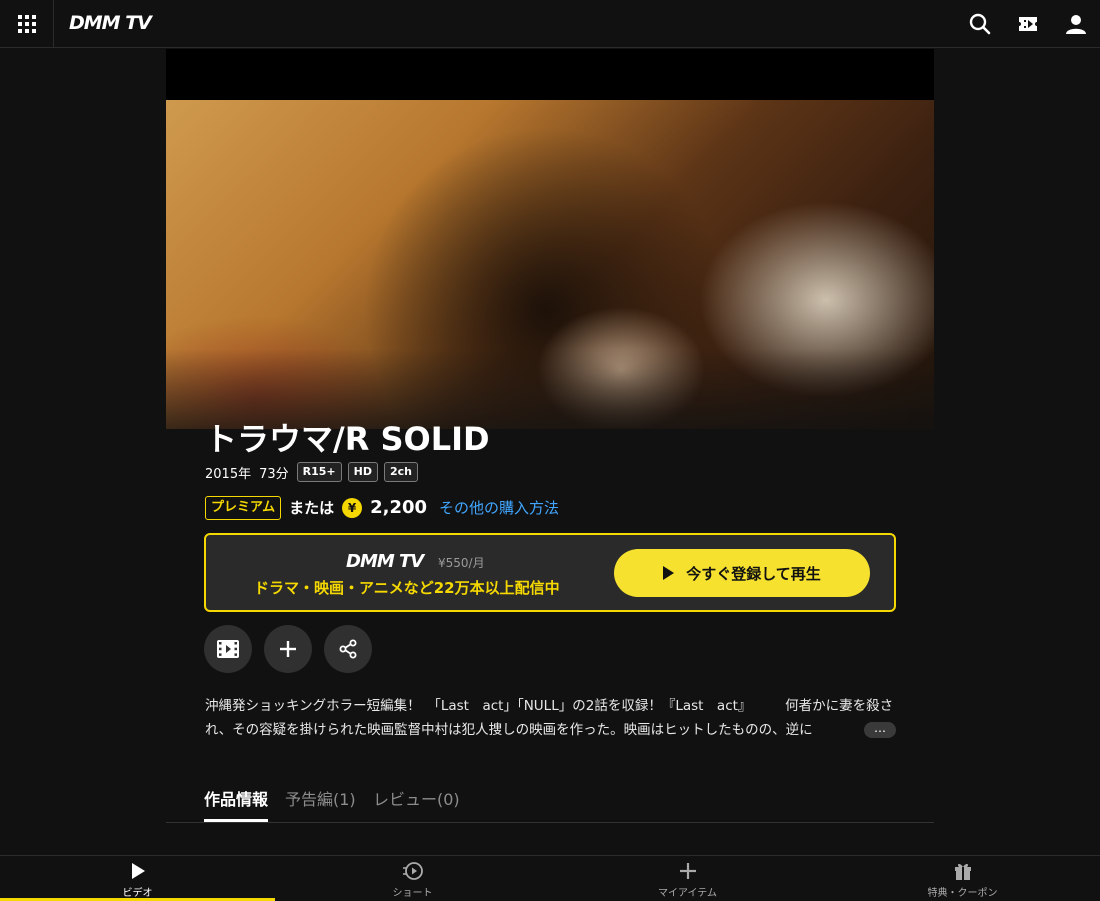 The width and height of the screenshot is (1100, 901). Describe the element at coordinates (413, 871) in the screenshot. I see `short-icon` at that location.